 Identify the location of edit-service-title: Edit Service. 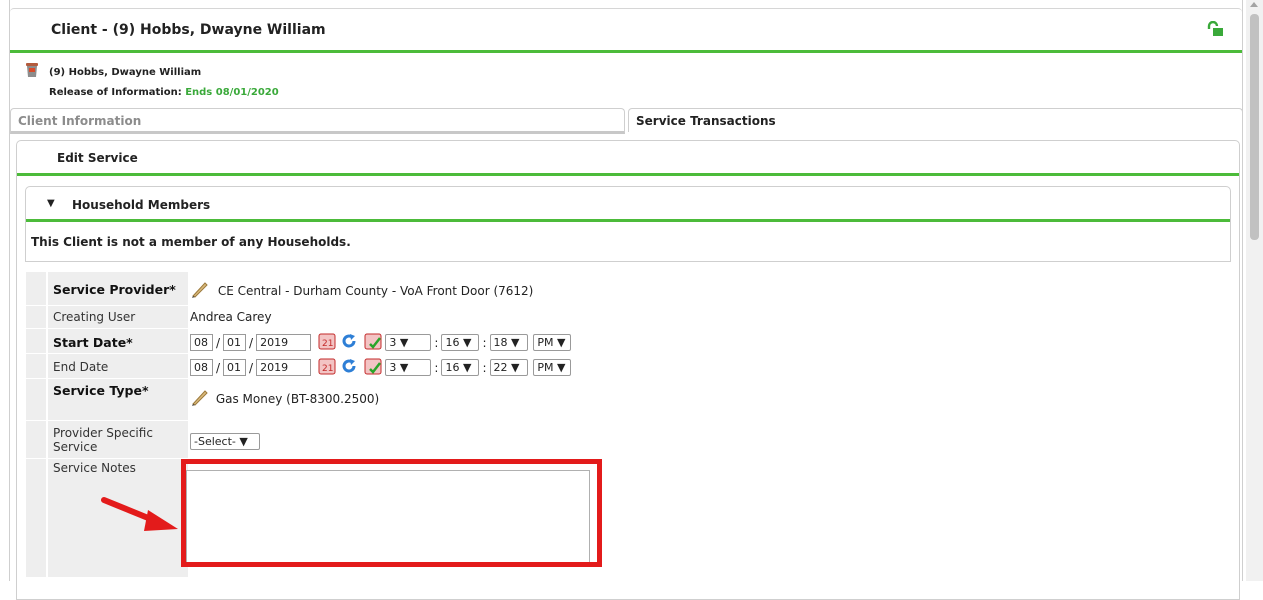
(97, 158).